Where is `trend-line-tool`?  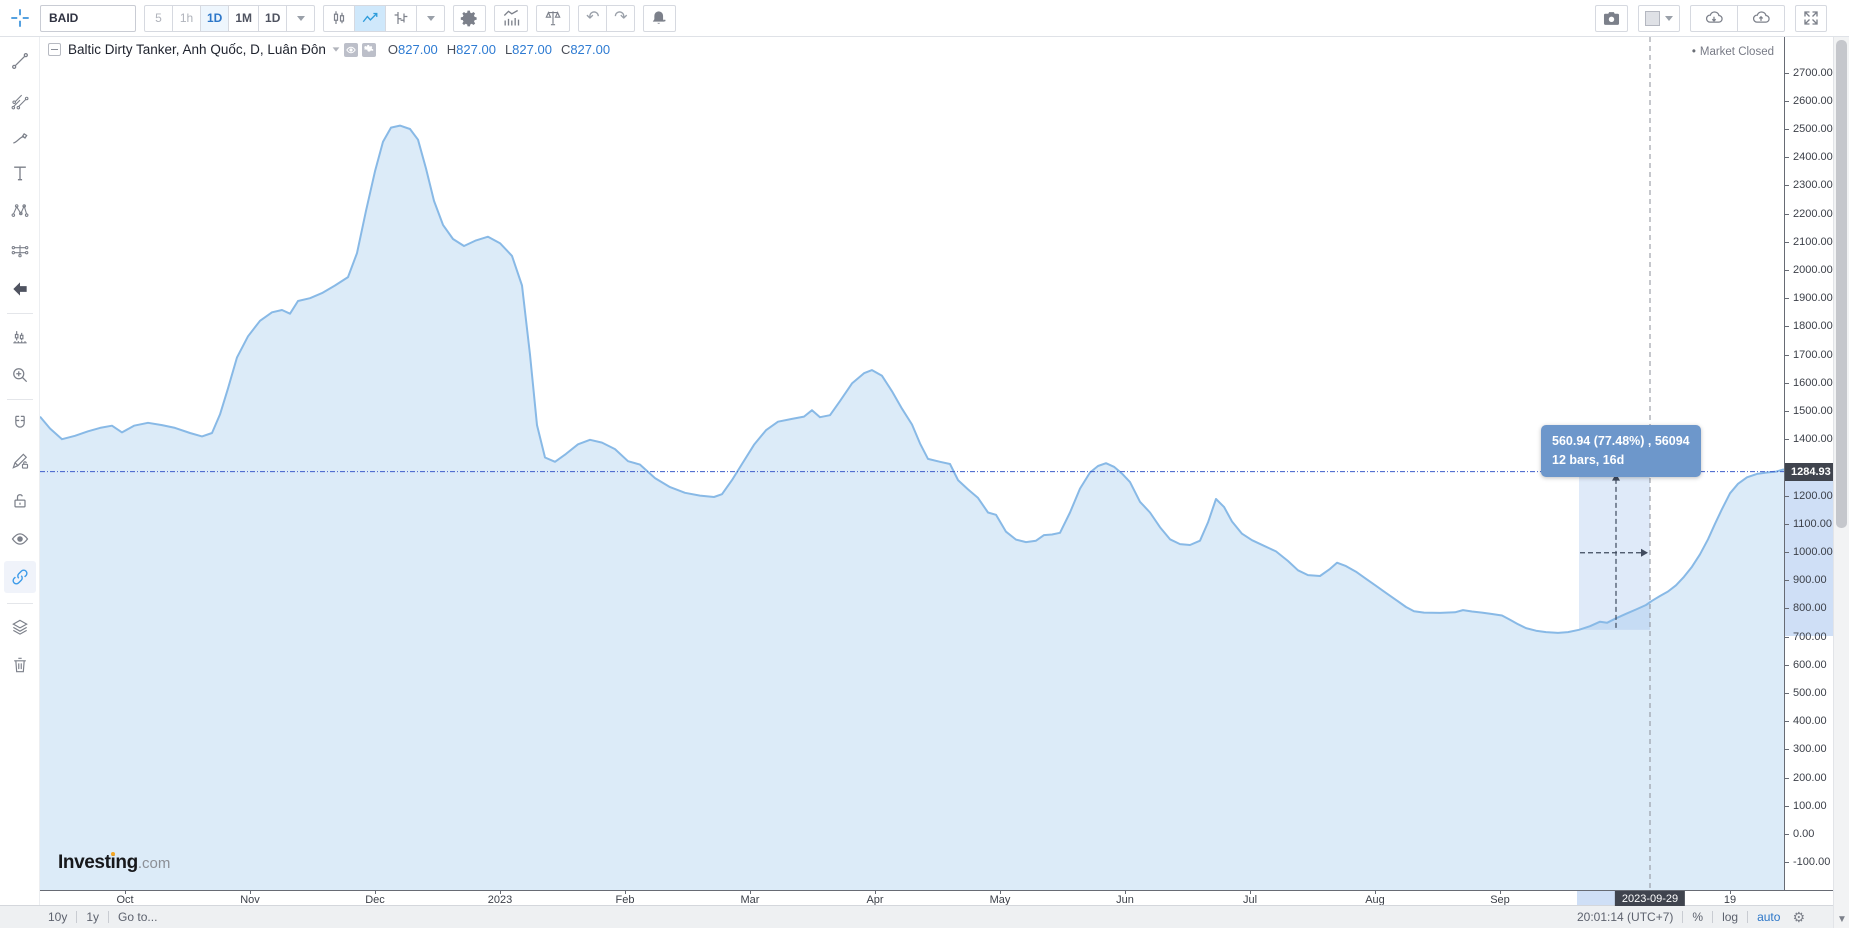 trend-line-tool is located at coordinates (20, 61).